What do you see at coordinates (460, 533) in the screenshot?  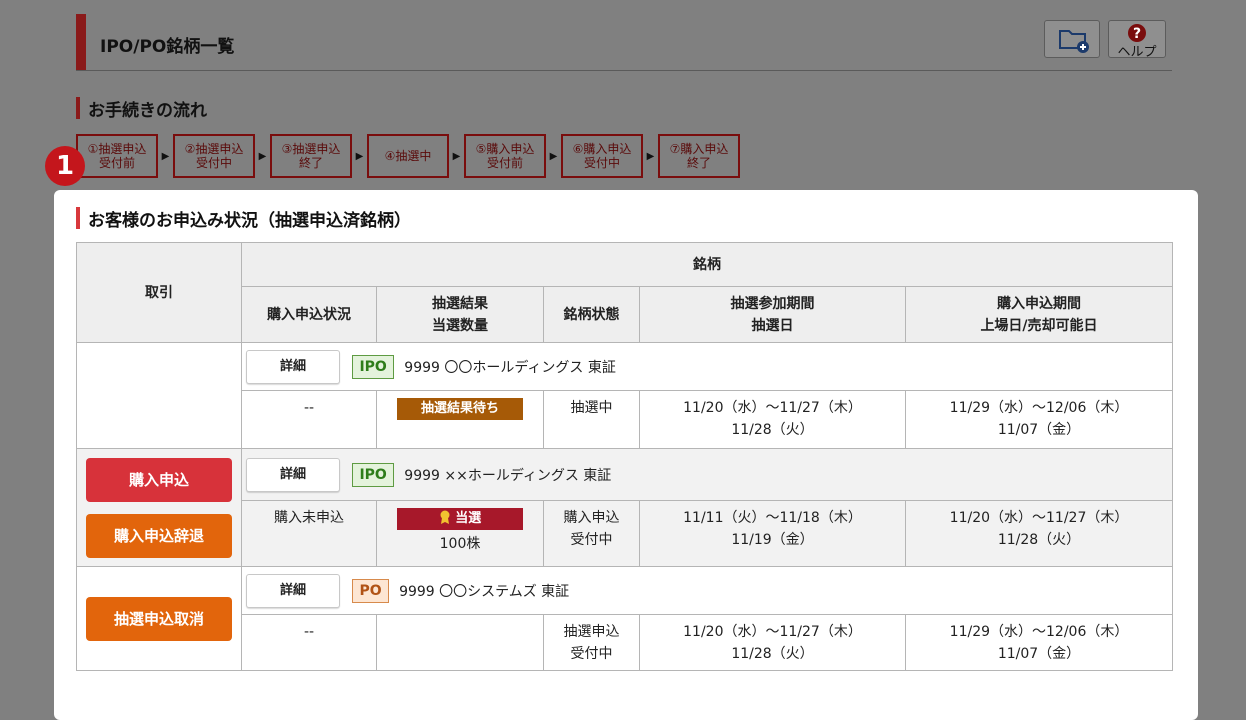 I see `lottery-result: 当選 100株` at bounding box center [460, 533].